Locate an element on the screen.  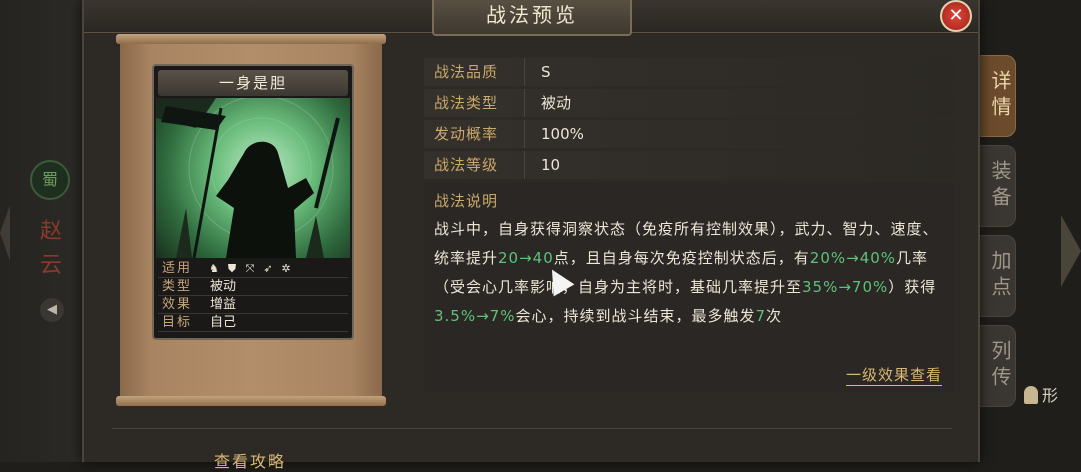
cavalry-icon: ♞ is located at coordinates (214, 268).